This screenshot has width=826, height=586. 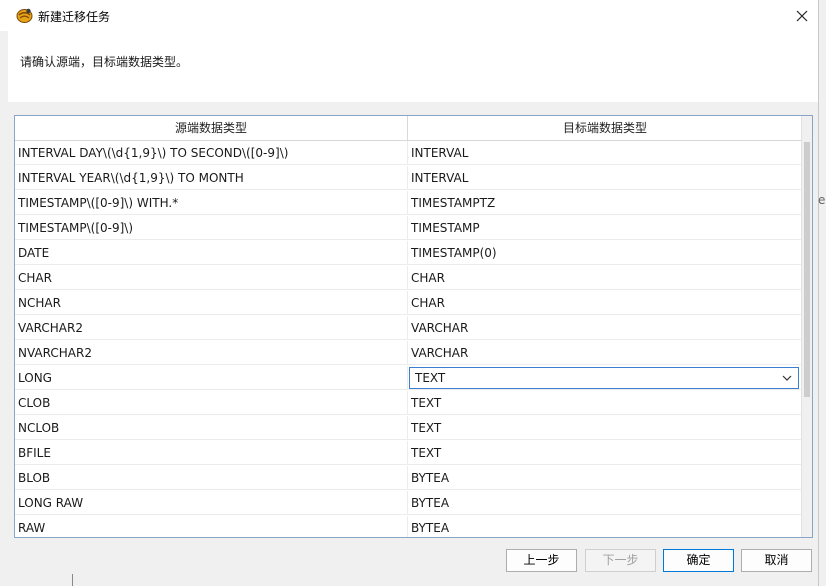 I want to click on table-row: BFILE TEXT, so click(x=408, y=453).